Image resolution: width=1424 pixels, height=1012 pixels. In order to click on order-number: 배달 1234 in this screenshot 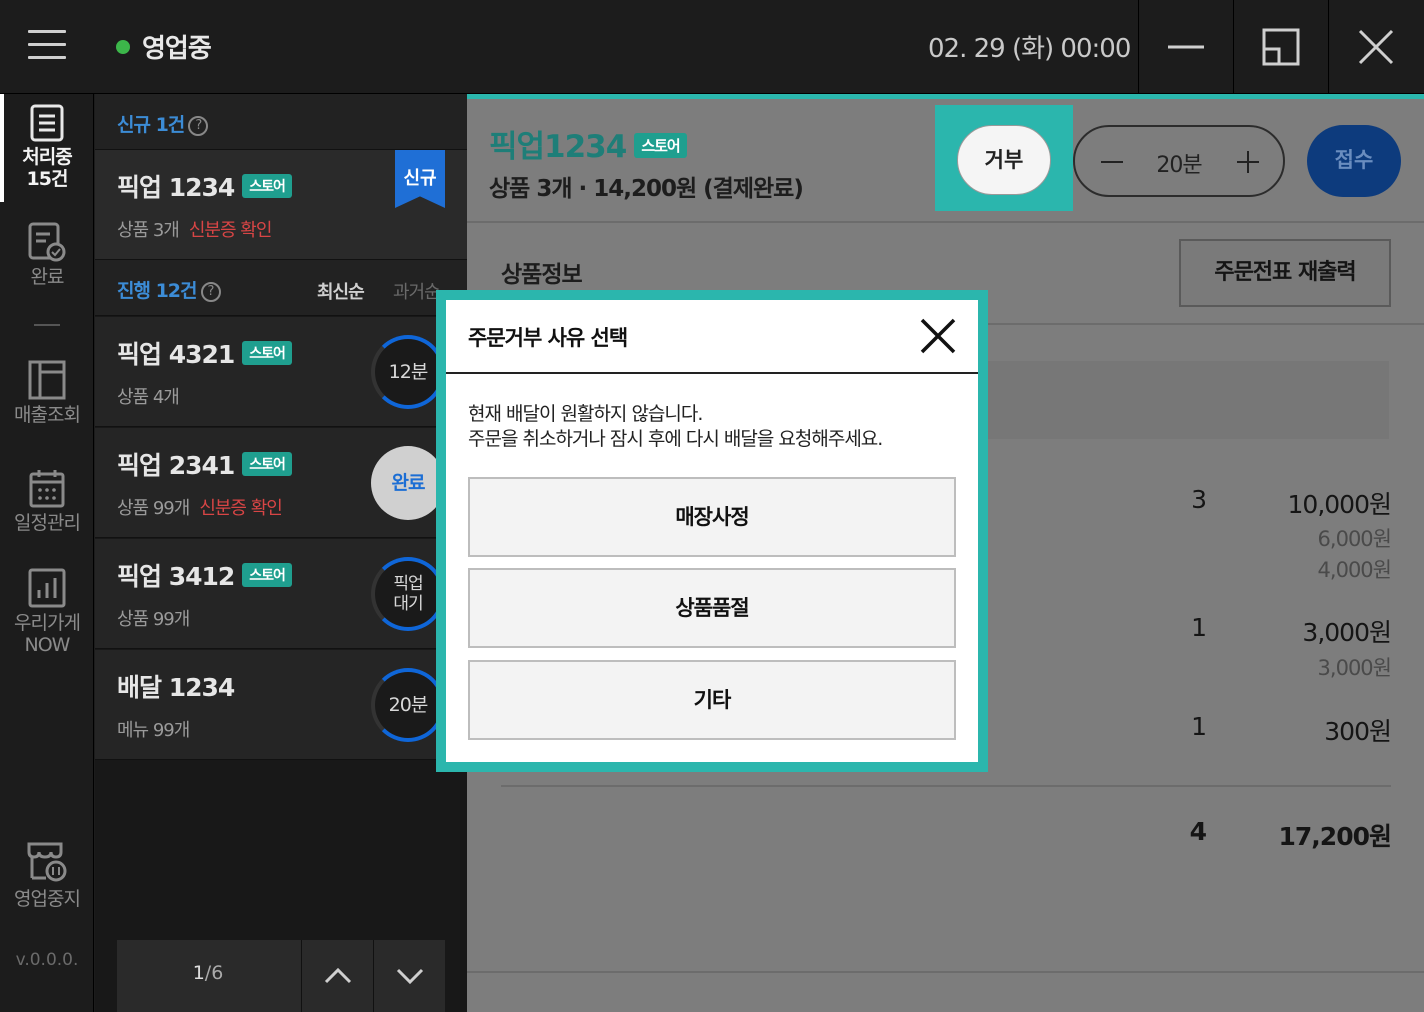, I will do `click(176, 687)`.